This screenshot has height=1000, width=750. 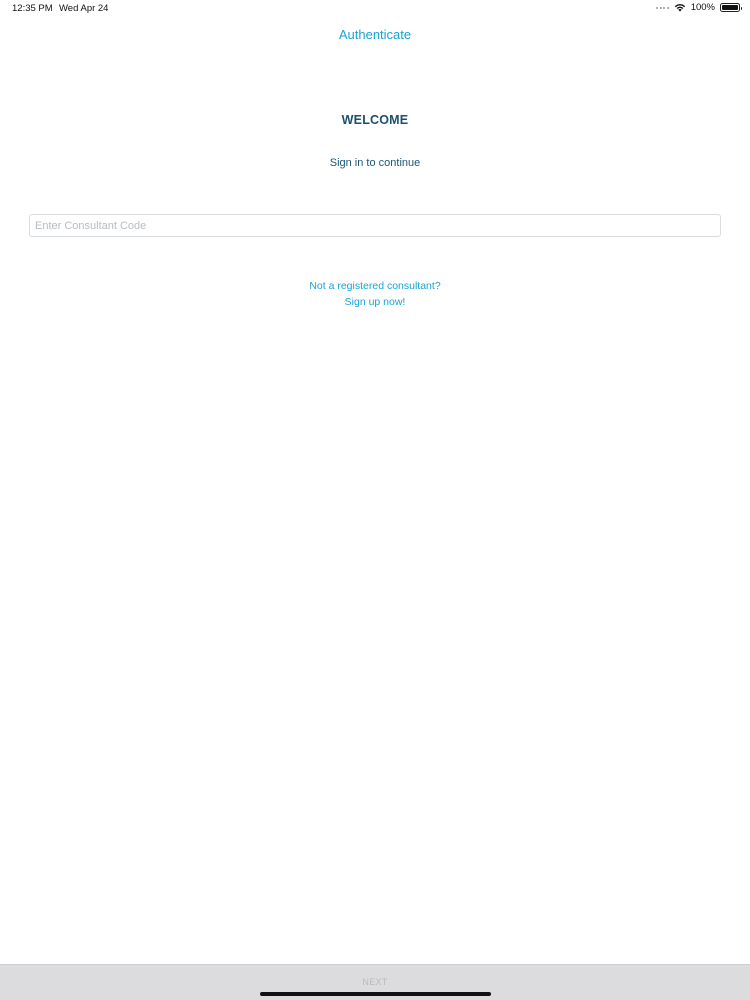 I want to click on battery-percentage: 100%, so click(x=702, y=7).